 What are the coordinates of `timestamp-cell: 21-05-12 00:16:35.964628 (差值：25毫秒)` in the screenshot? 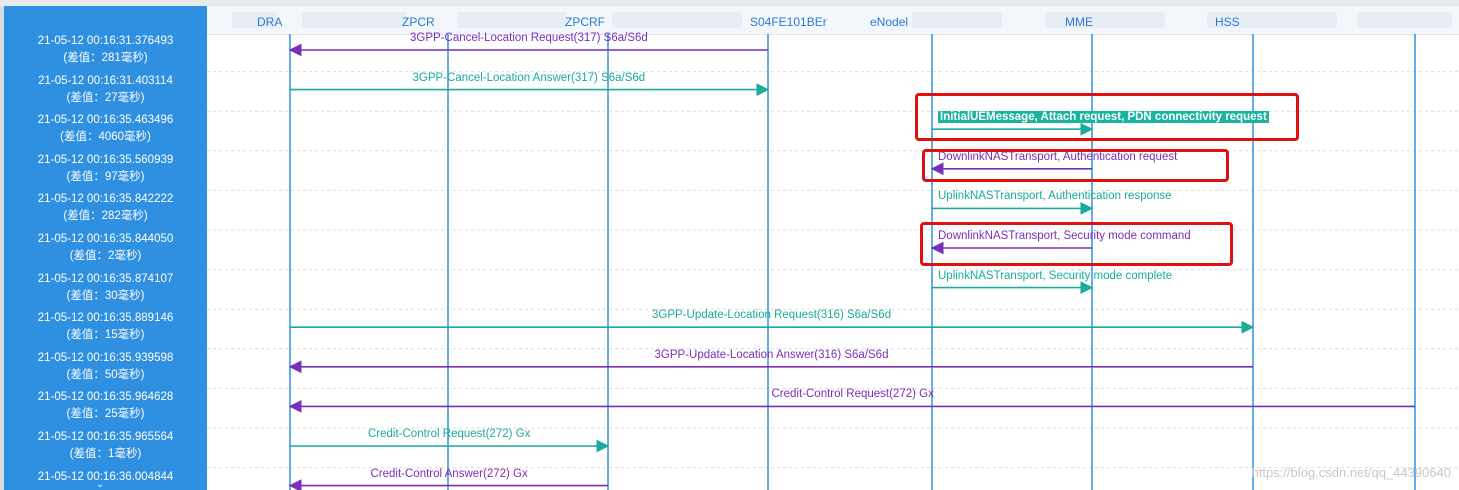 It's located at (105, 406).